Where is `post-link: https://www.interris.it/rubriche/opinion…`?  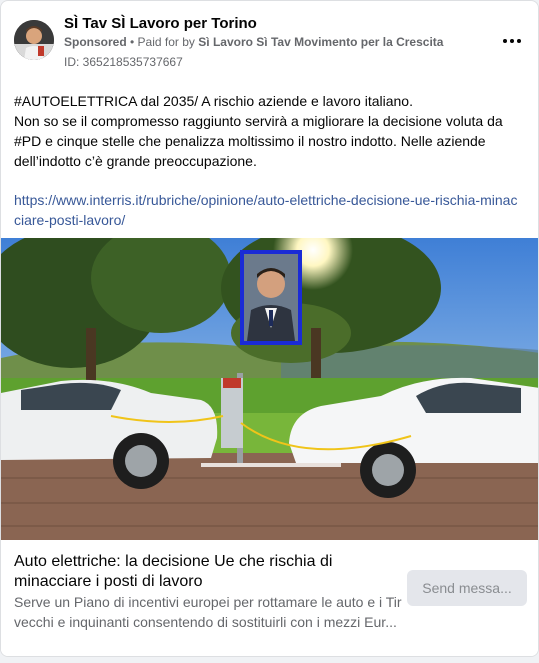 post-link: https://www.interris.it/rubriche/opinion… is located at coordinates (269, 210).